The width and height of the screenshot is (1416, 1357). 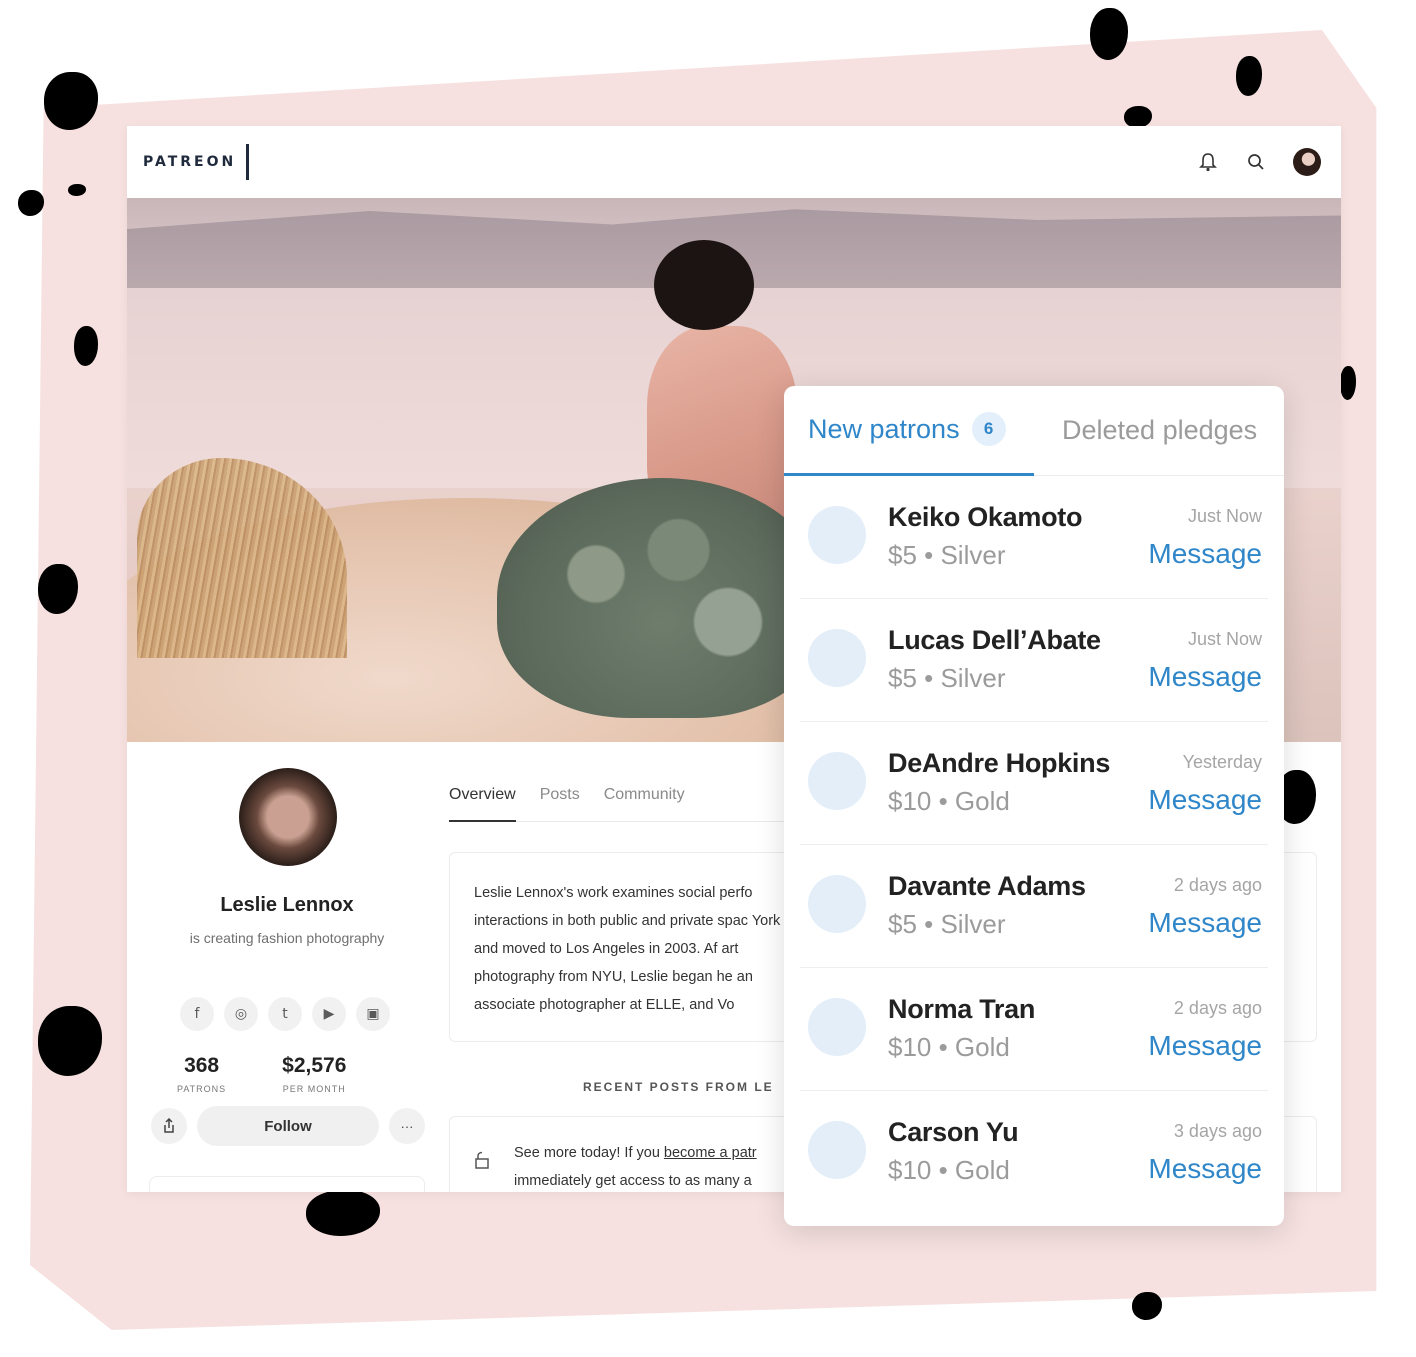 What do you see at coordinates (953, 1132) in the screenshot?
I see `patron-name: Carson Yu` at bounding box center [953, 1132].